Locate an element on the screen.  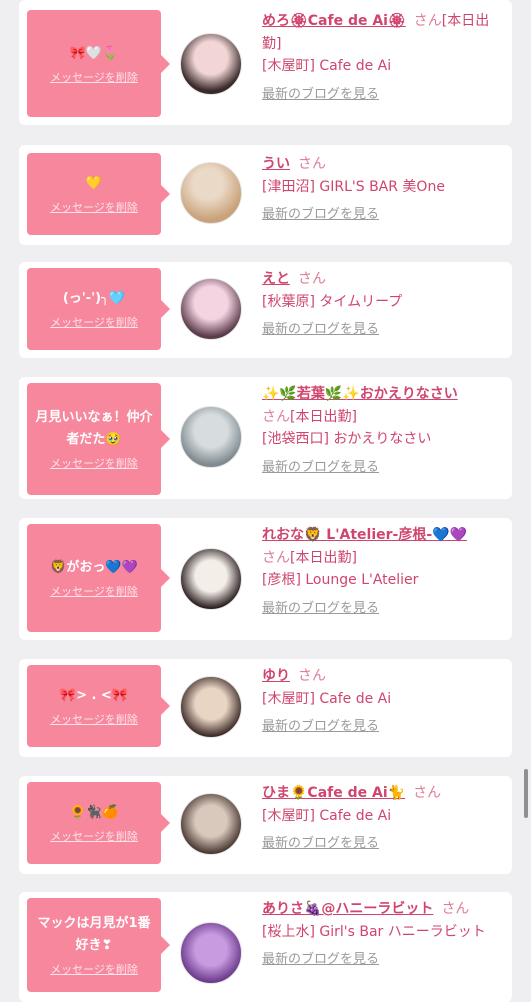
message-text: 🦁がおっ💙💜 is located at coordinates (94, 567).